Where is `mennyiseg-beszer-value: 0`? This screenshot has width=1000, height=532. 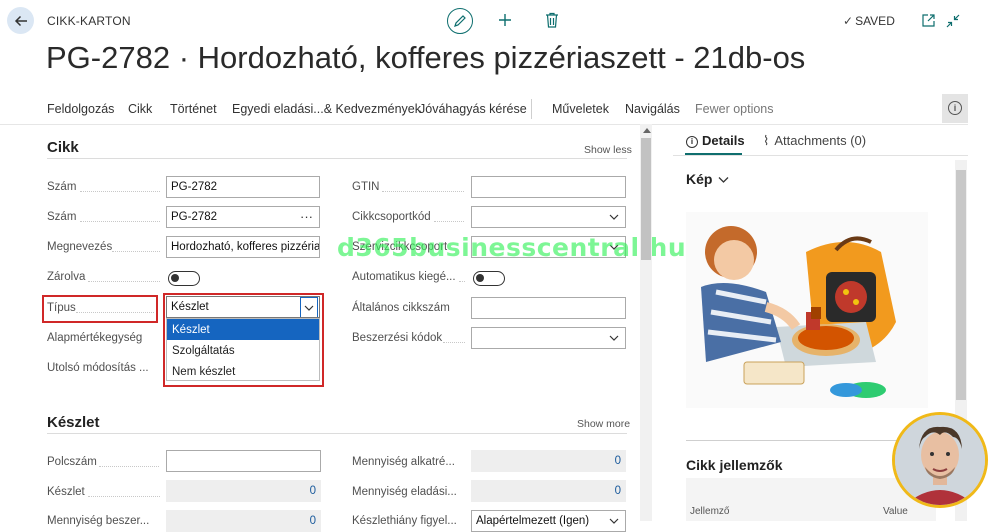 mennyiseg-beszer-value: 0 is located at coordinates (243, 521).